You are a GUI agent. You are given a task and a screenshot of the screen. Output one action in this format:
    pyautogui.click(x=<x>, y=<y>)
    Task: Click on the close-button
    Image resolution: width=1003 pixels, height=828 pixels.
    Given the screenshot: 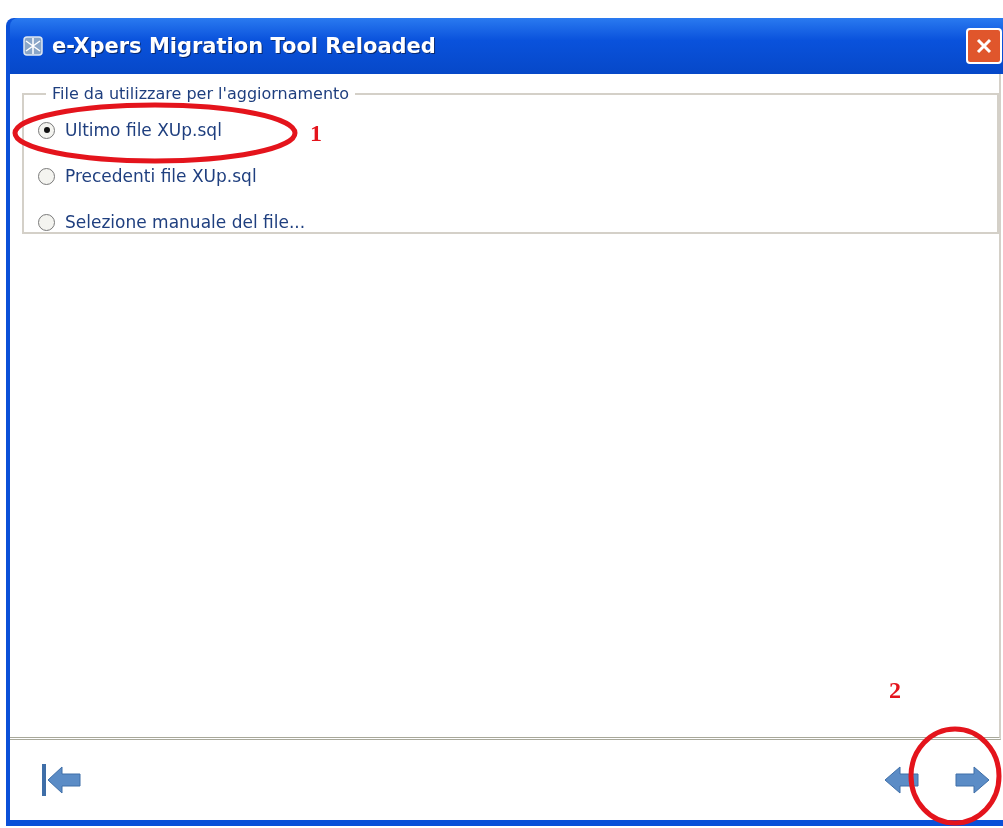 What is the action you would take?
    pyautogui.click(x=984, y=46)
    